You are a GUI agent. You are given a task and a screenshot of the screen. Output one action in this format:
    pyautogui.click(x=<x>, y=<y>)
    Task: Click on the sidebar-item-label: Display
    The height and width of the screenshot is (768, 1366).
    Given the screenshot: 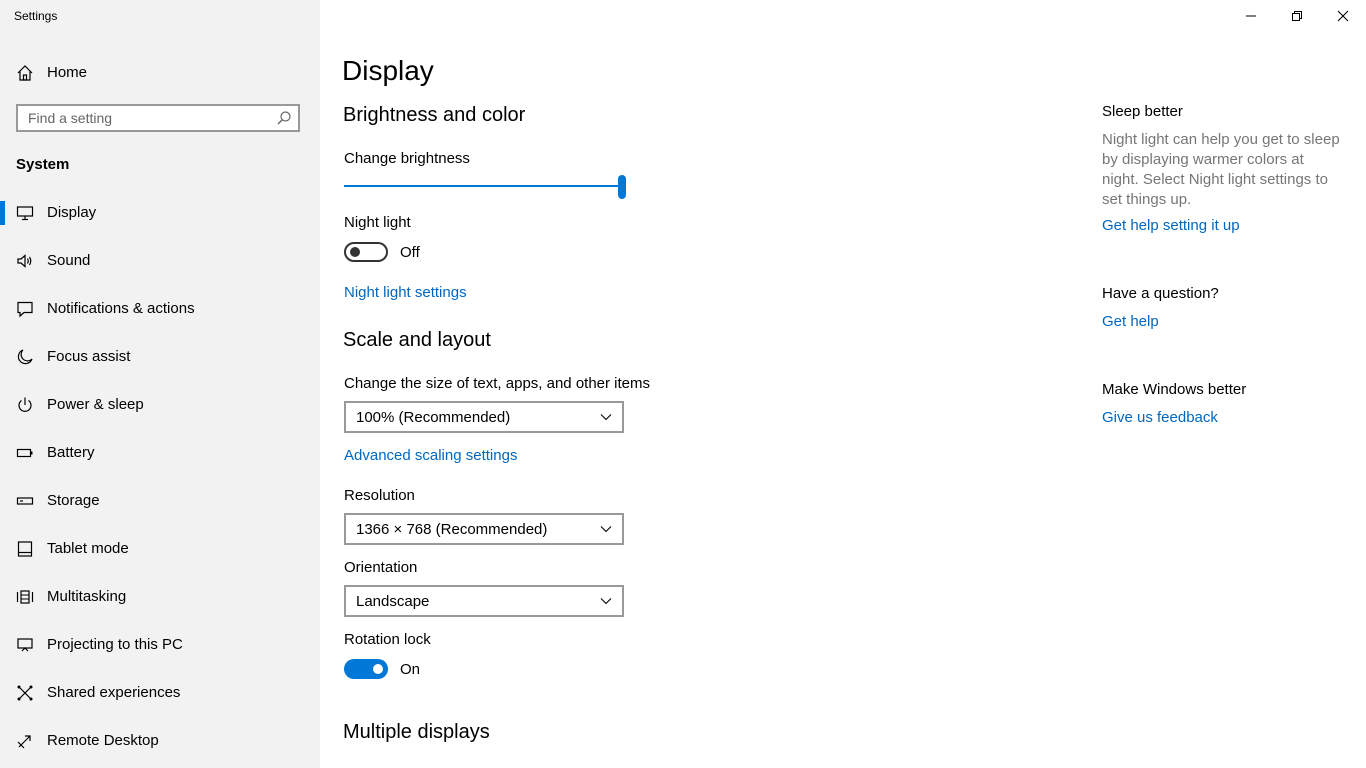 What is the action you would take?
    pyautogui.click(x=72, y=212)
    